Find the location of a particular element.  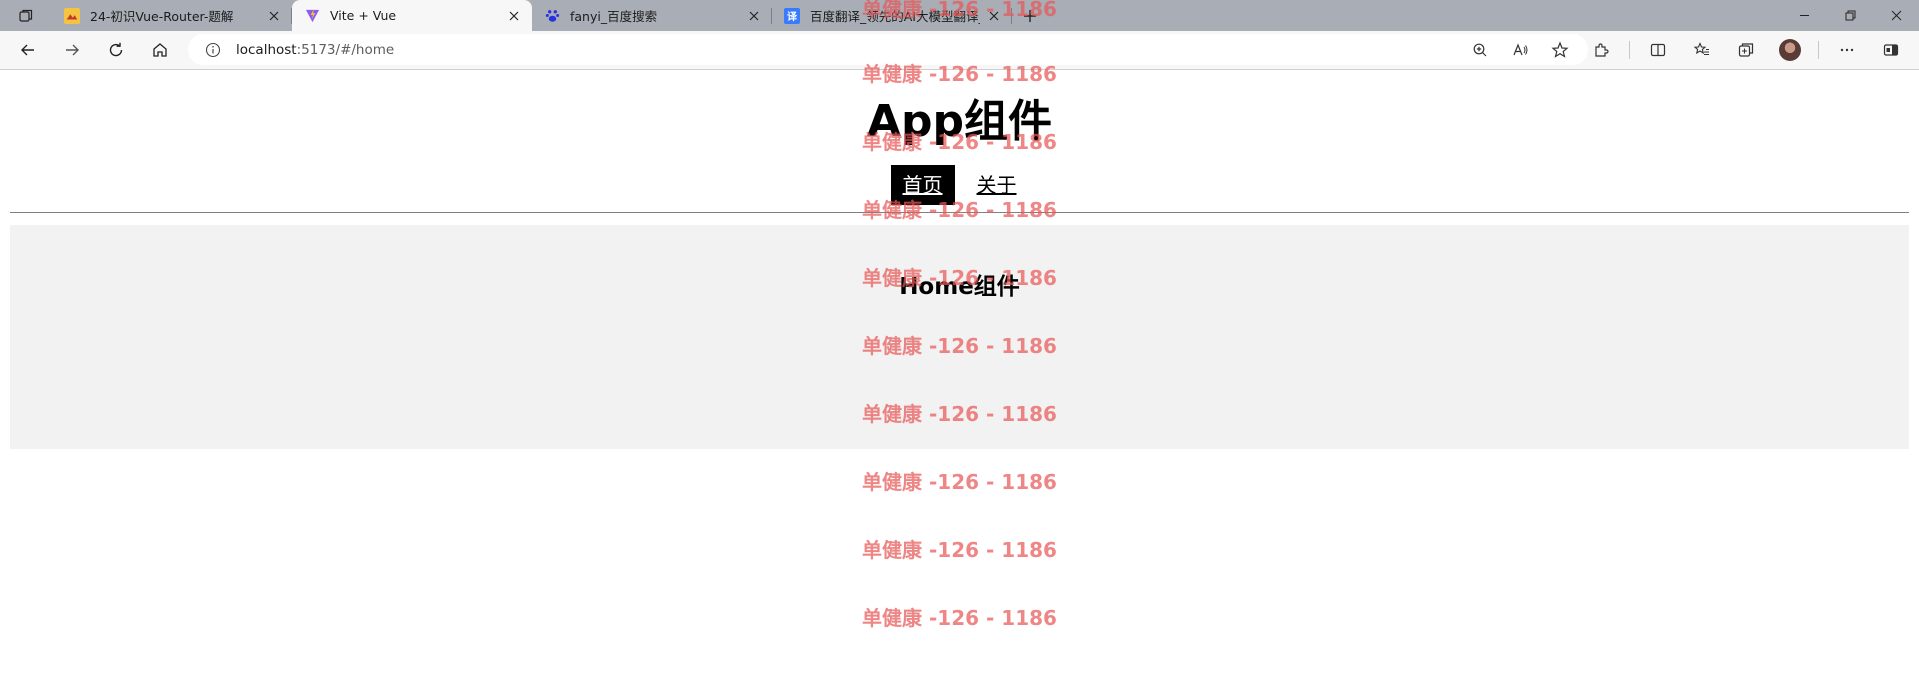

split-screen-icon is located at coordinates (1658, 50).